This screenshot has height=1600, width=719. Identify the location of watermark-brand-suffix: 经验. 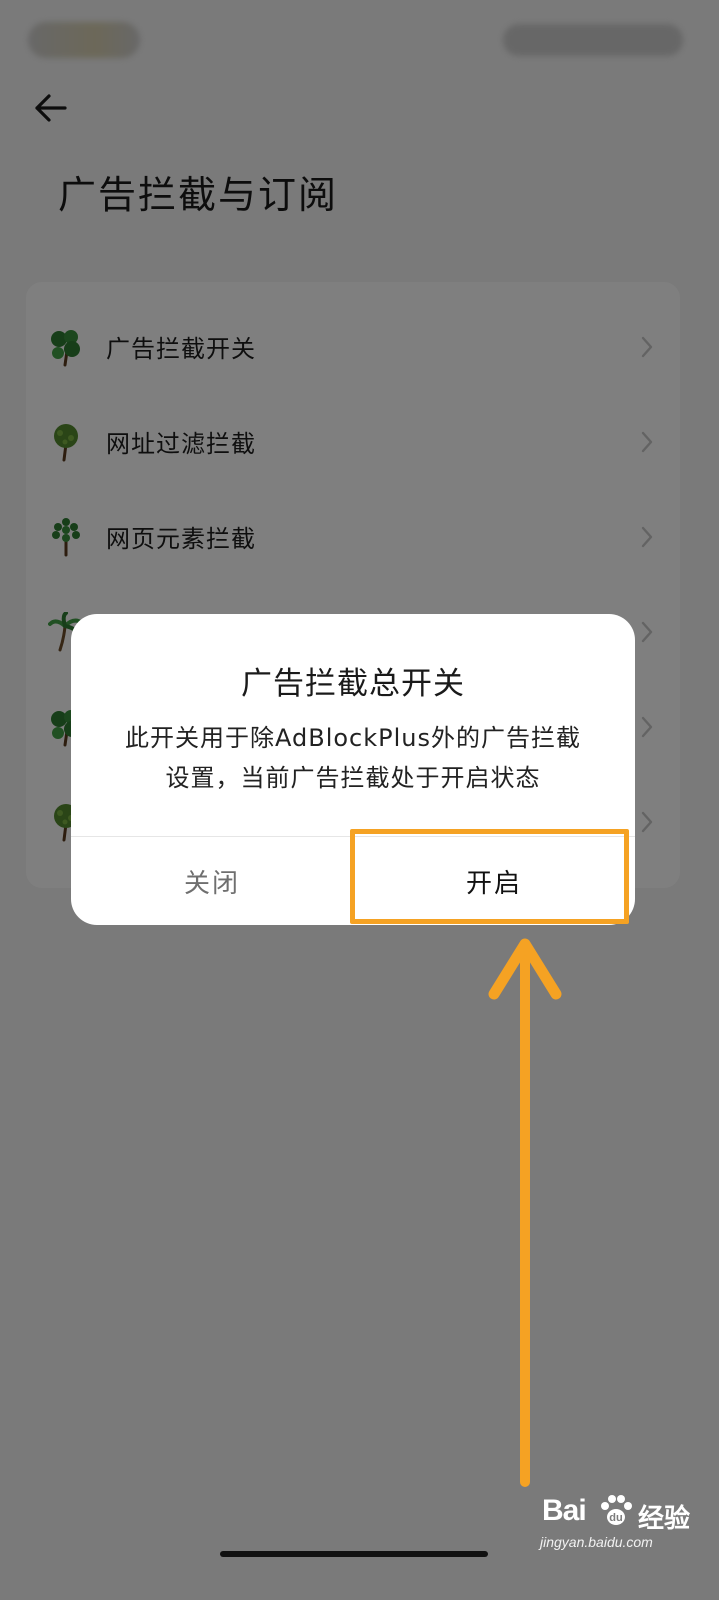
(664, 1519).